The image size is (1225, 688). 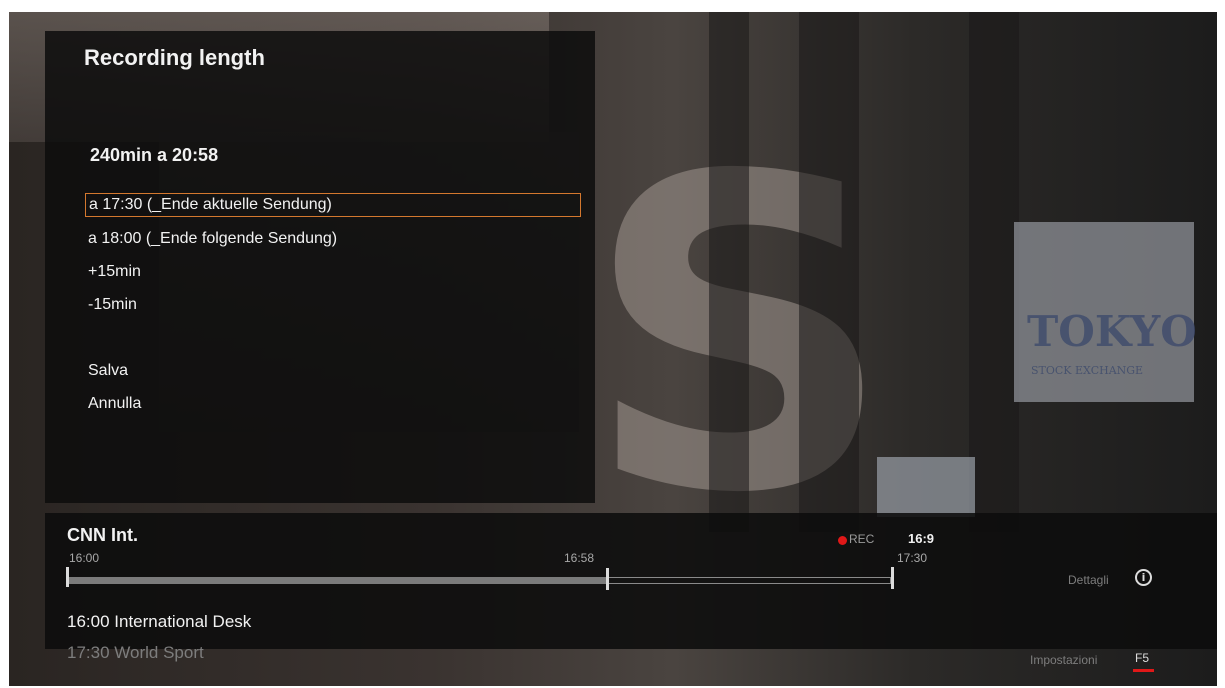 I want to click on option-end-current-show: a 17:30 (_Ende aktuelle Sendung), so click(x=333, y=205).